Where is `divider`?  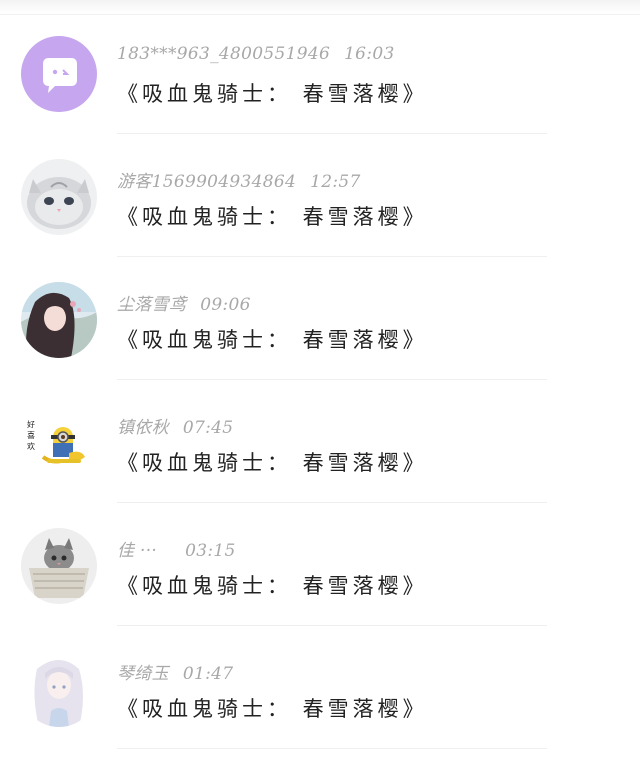
divider is located at coordinates (332, 748).